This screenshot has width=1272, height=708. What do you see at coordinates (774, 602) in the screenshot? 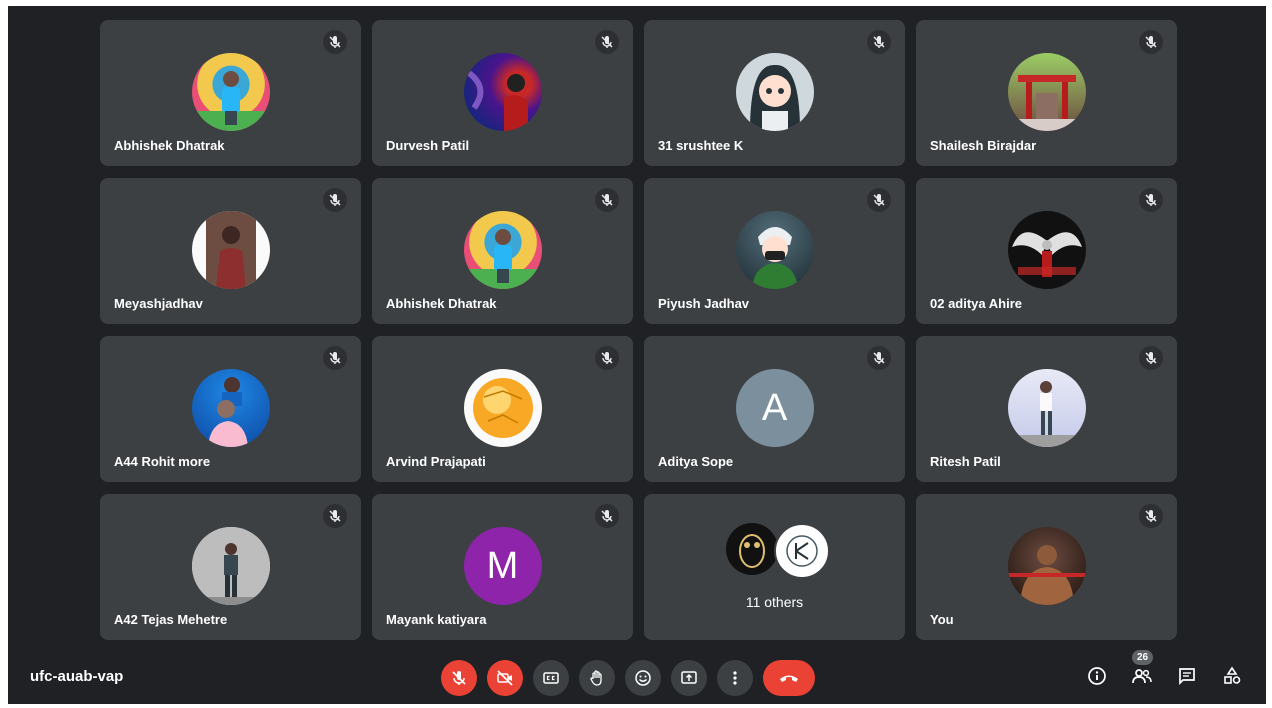
I see `others-count: 11 others` at bounding box center [774, 602].